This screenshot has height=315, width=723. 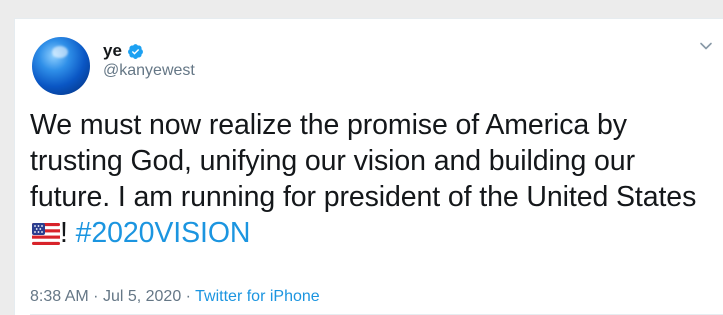 I want to click on hashtag-link: #2020VISION, so click(x=163, y=233).